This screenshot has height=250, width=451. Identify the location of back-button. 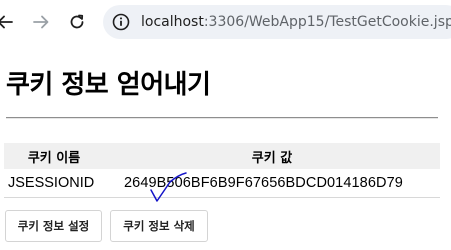
(9, 22).